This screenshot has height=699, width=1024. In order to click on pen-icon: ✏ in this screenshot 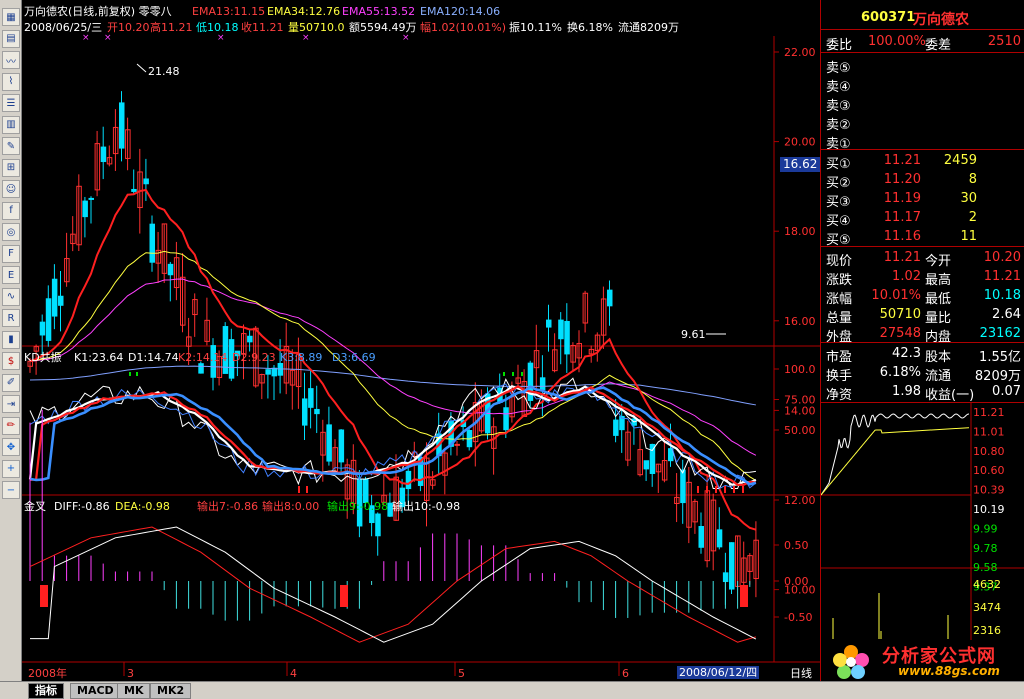, I will do `click(11, 425)`.